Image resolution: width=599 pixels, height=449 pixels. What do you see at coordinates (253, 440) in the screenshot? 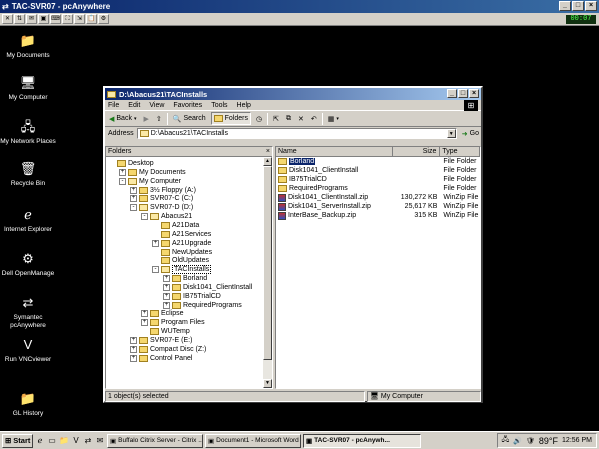
I see `taskbar-button: ▣ Document1 - Microsoft Word` at bounding box center [253, 440].